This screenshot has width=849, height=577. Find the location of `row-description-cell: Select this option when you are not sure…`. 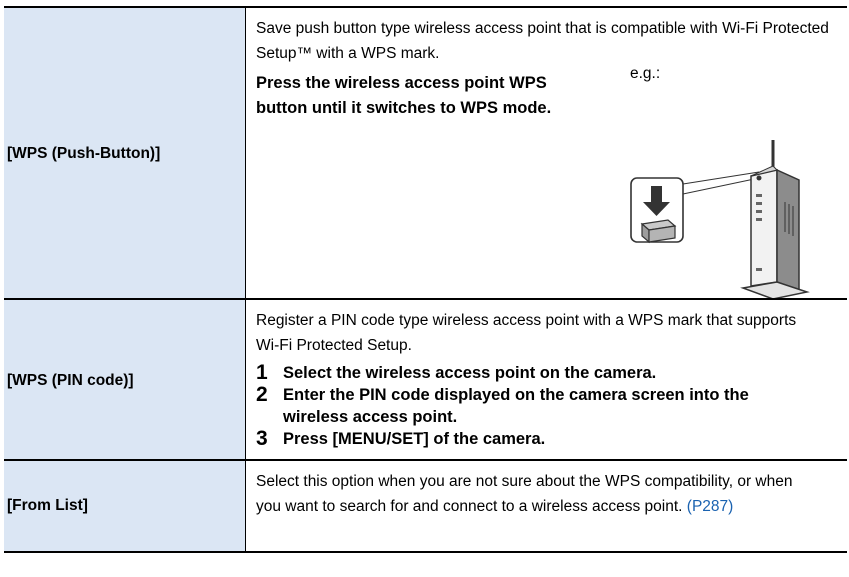

row-description-cell: Select this option when you are not sure… is located at coordinates (547, 506).